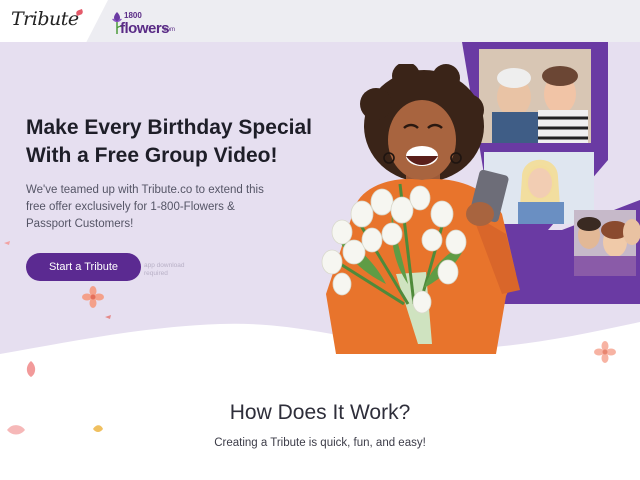  I want to click on flowers-logo: 1800 flowers .com, so click(145, 23).